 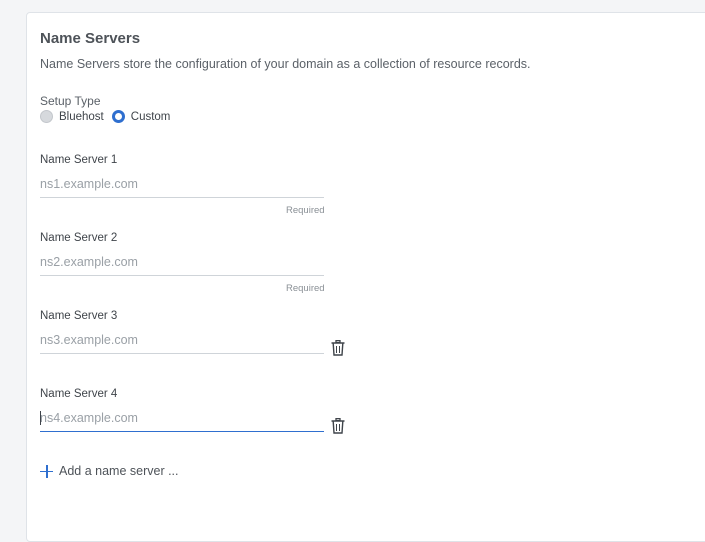 I want to click on name-server-4-input, so click(x=182, y=418).